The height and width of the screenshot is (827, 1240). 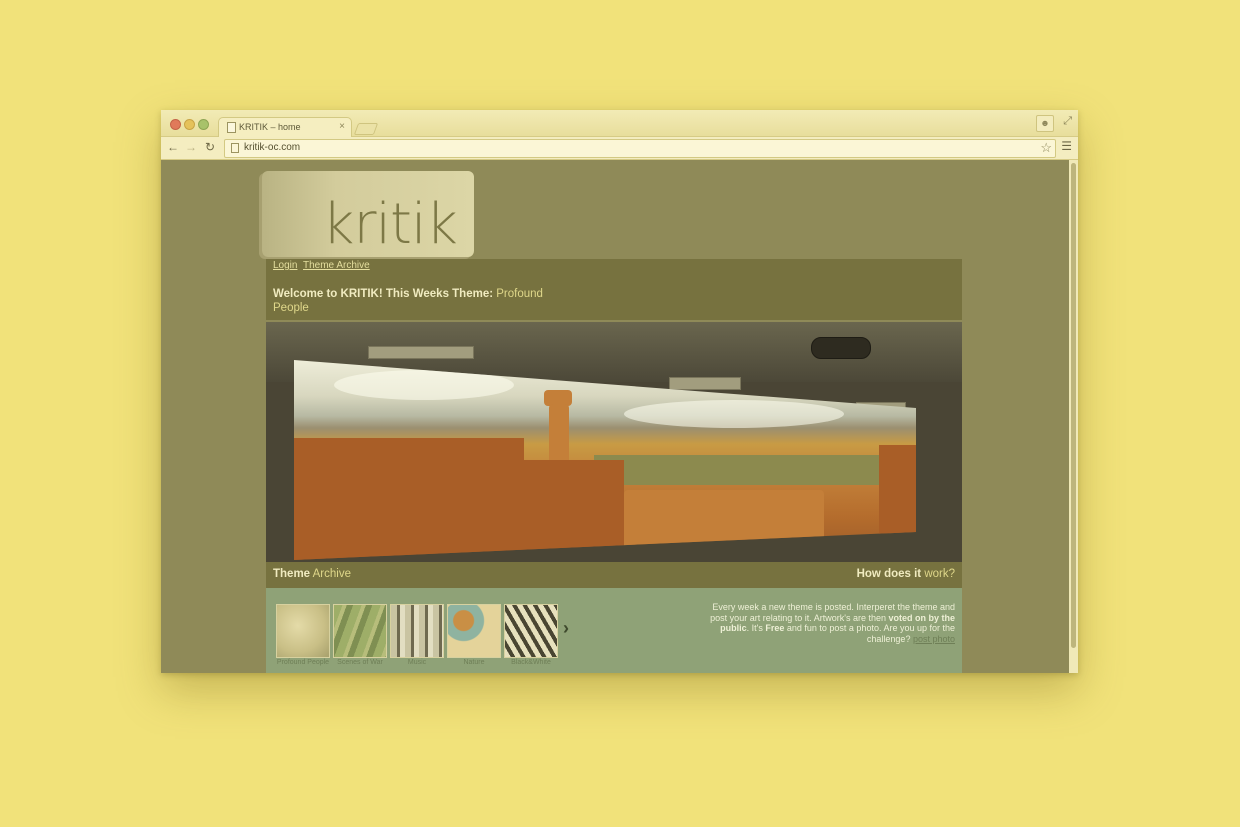 What do you see at coordinates (756, 628) in the screenshot?
I see `info-part: . It's` at bounding box center [756, 628].